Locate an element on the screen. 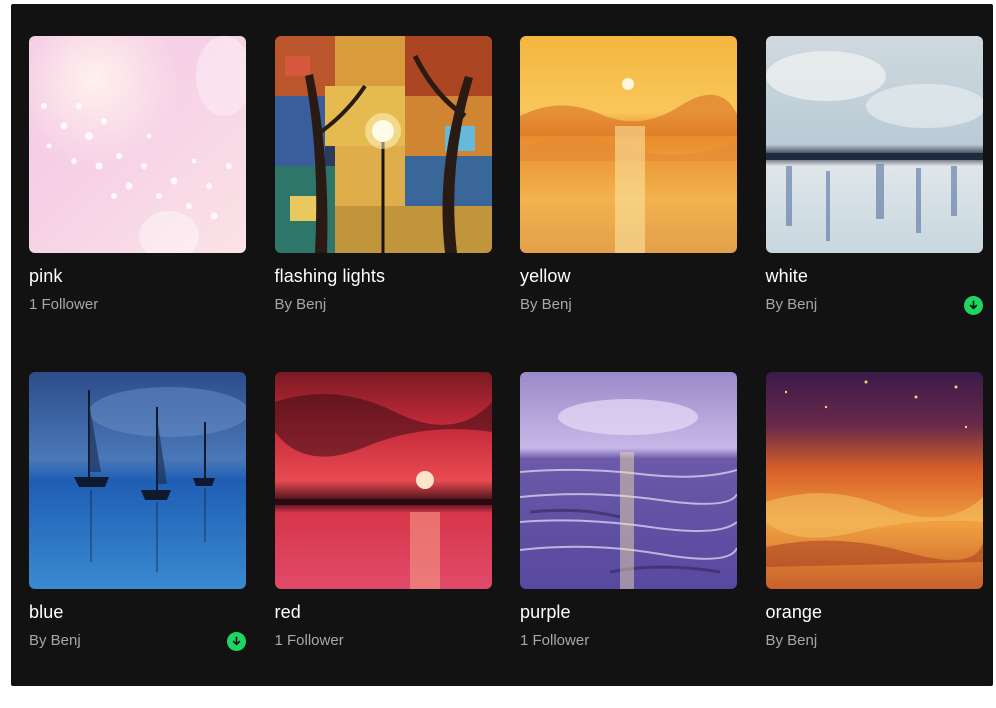 The width and height of the screenshot is (996, 708). playlist-card-purple: purple 1 Follower is located at coordinates (628, 540).